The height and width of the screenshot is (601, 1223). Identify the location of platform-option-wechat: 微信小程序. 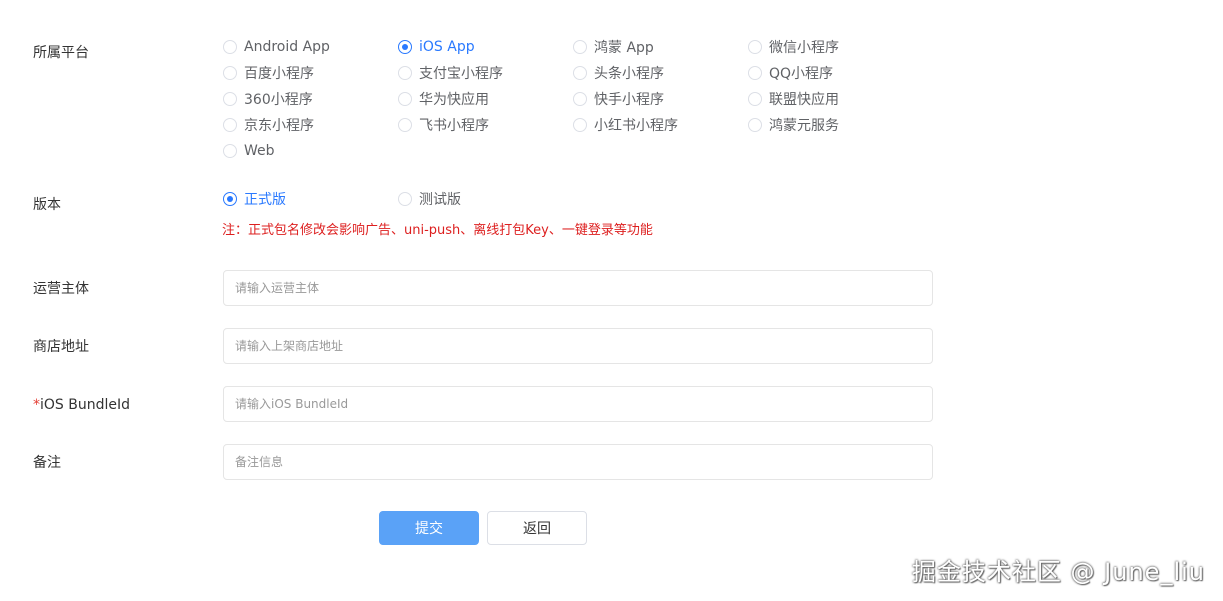
(793, 47).